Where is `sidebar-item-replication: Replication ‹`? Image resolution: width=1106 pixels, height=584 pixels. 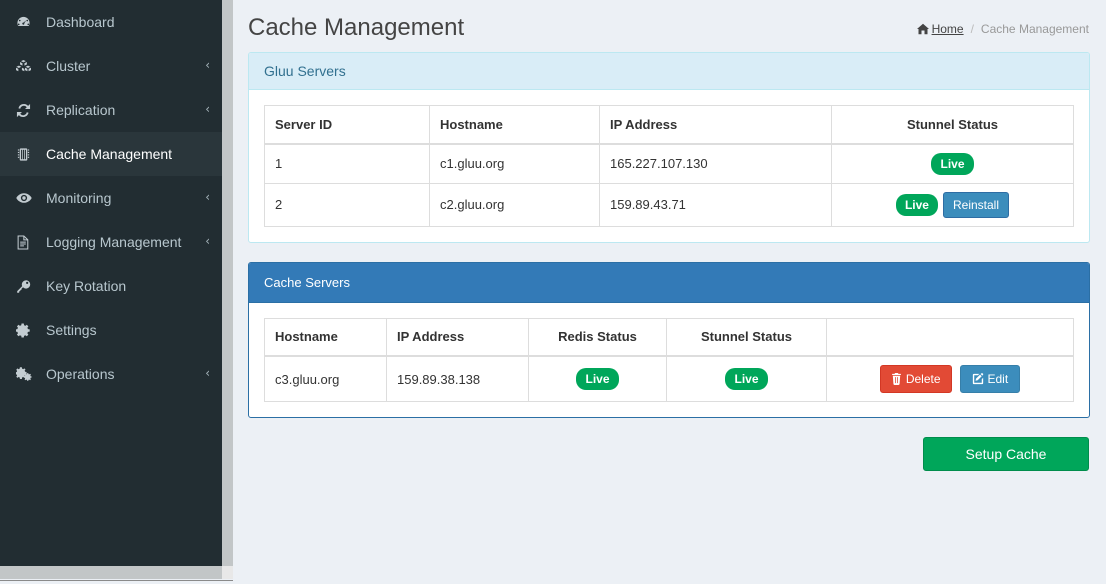 sidebar-item-replication: Replication ‹ is located at coordinates (111, 110).